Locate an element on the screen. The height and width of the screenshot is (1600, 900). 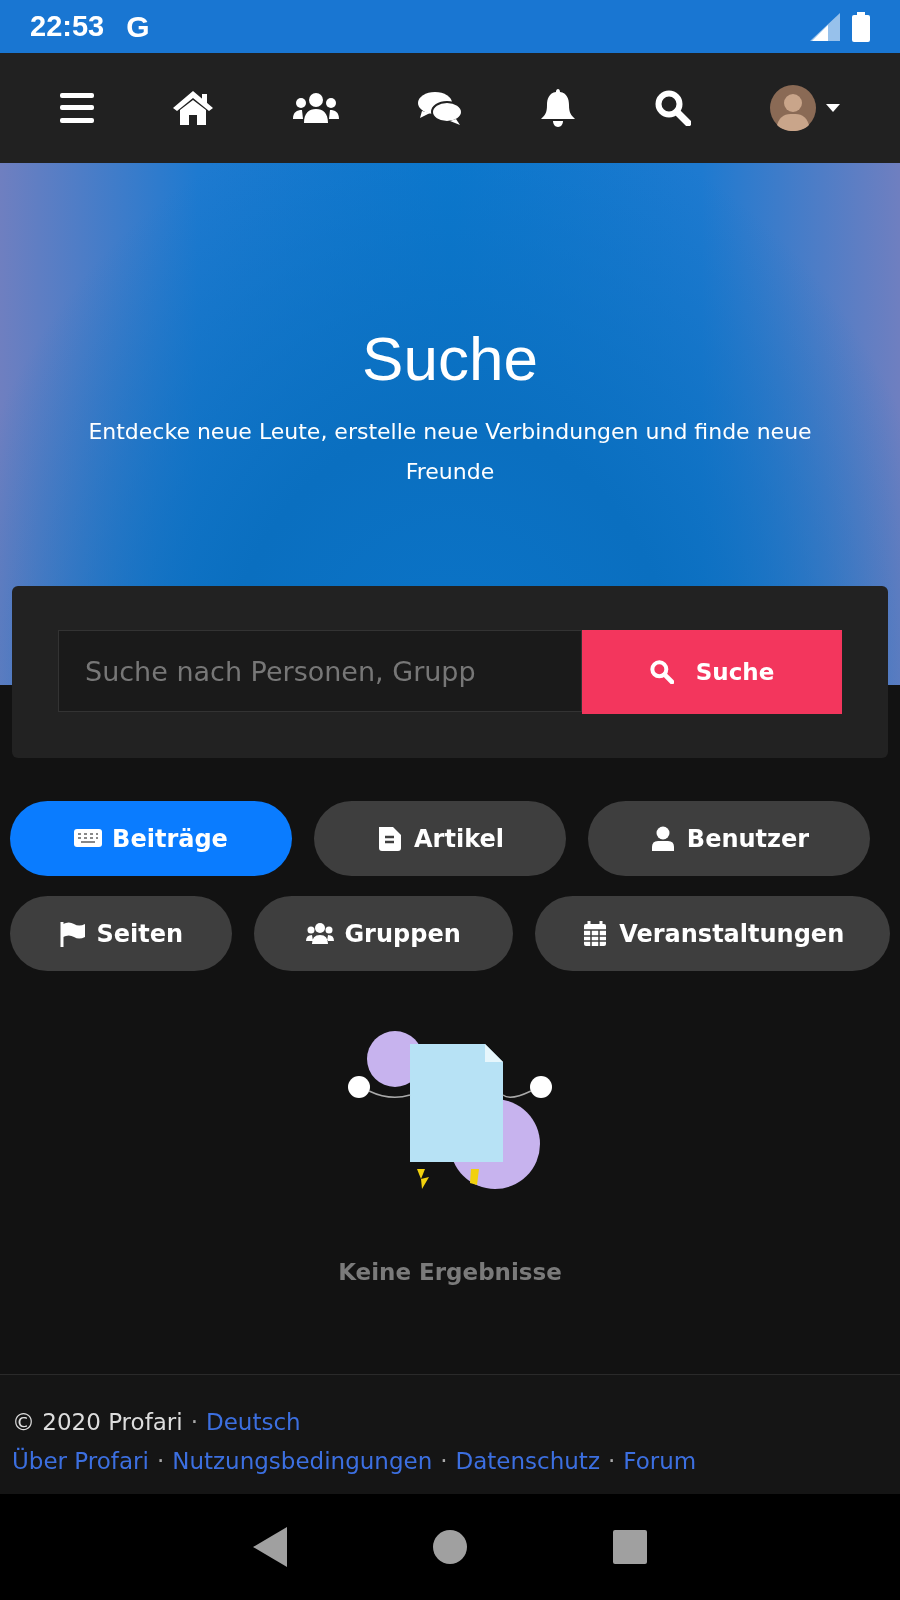
home-circle-icon is located at coordinates (450, 1547).